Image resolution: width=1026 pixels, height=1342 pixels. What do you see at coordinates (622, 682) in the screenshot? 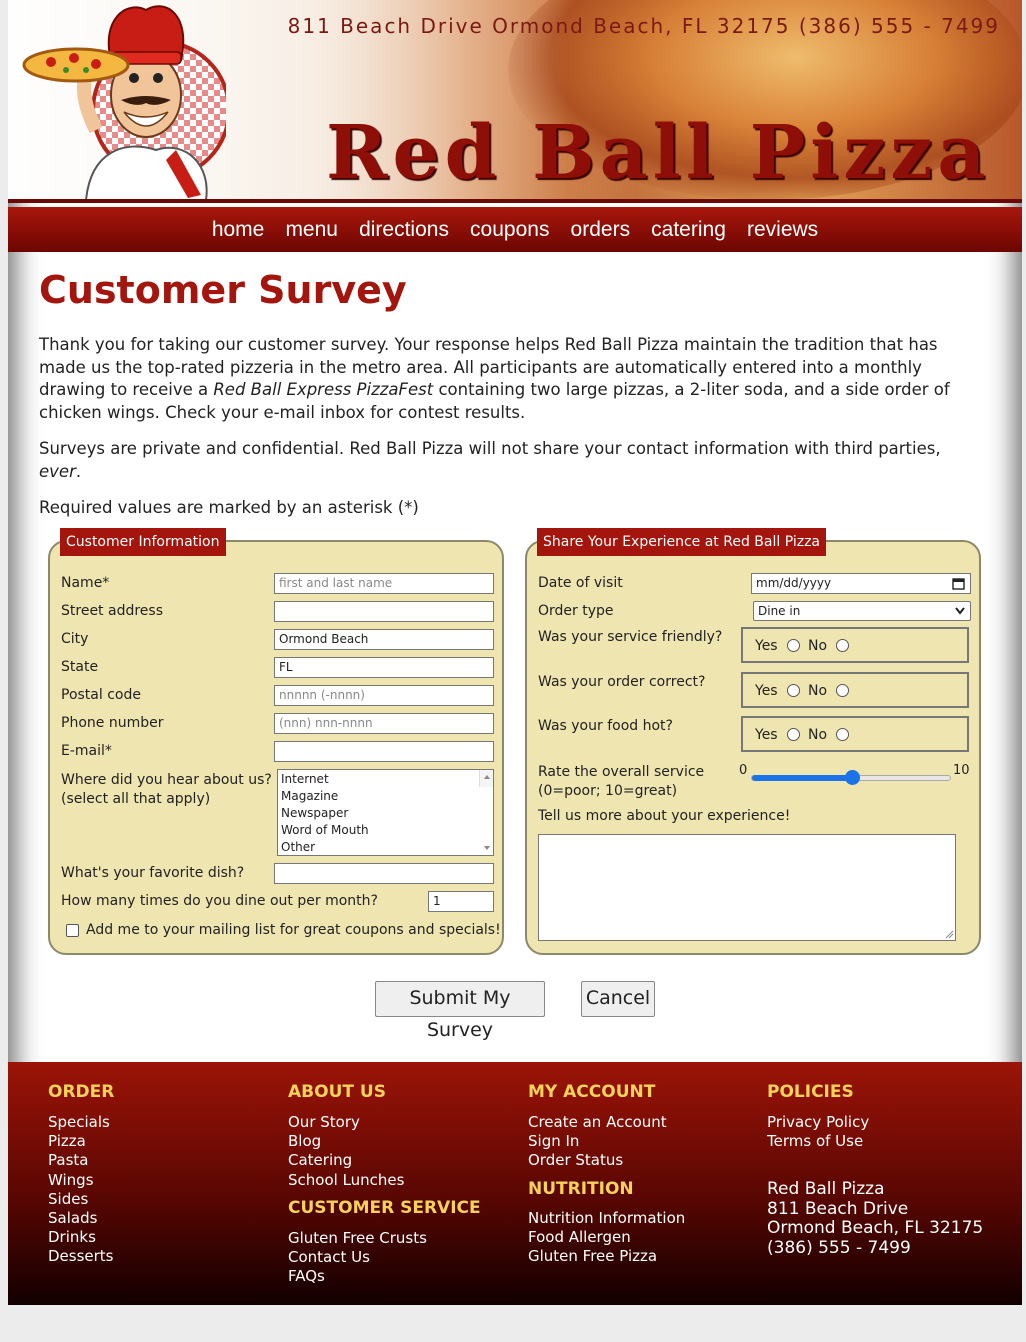
I see `correct-question: Was your order correct?` at bounding box center [622, 682].